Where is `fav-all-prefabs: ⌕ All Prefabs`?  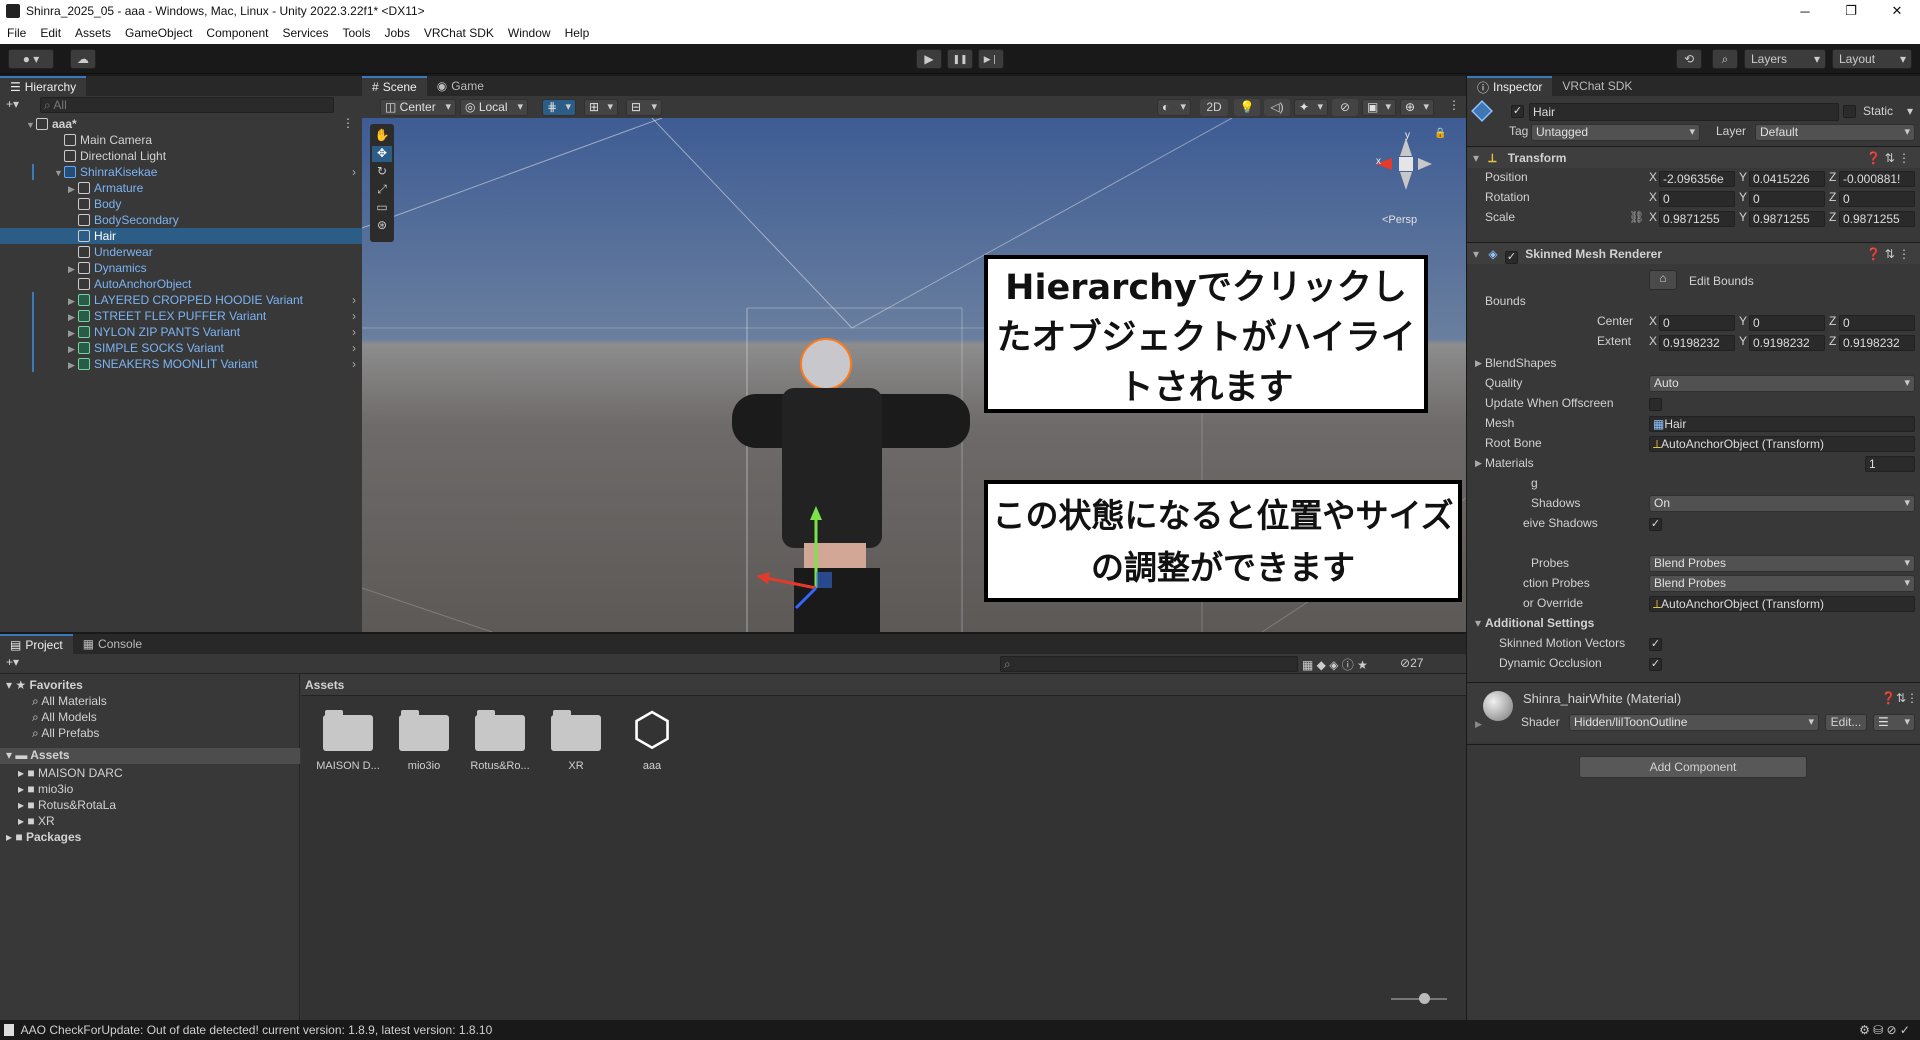 fav-all-prefabs: ⌕ All Prefabs is located at coordinates (65, 733).